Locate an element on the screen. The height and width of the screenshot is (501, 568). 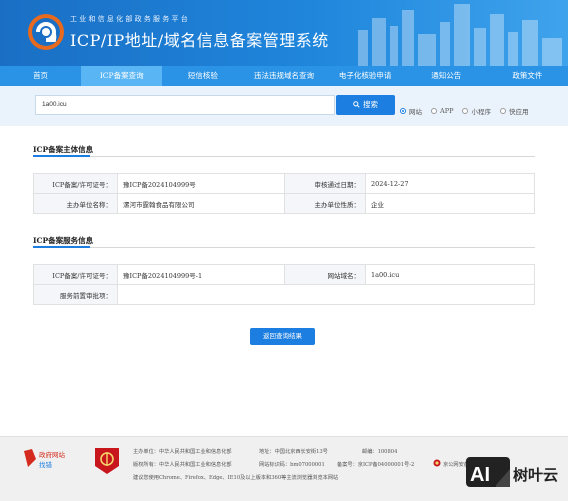
nav-illegal-domain: 违法违规域名查询 is located at coordinates (283, 76).